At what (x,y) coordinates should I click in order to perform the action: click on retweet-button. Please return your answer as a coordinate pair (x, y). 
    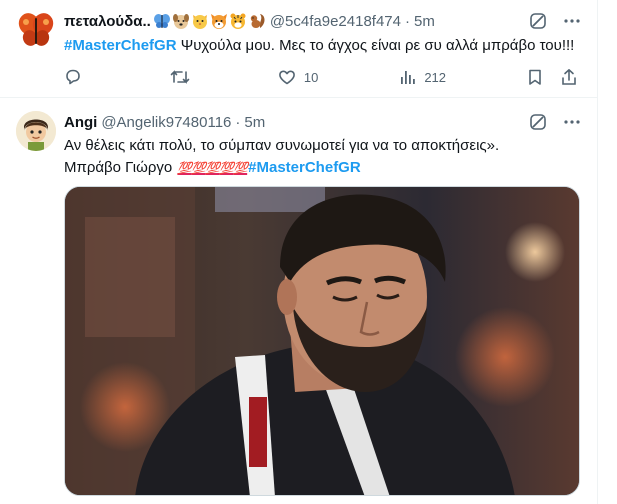
    Looking at the image, I should click on (184, 77).